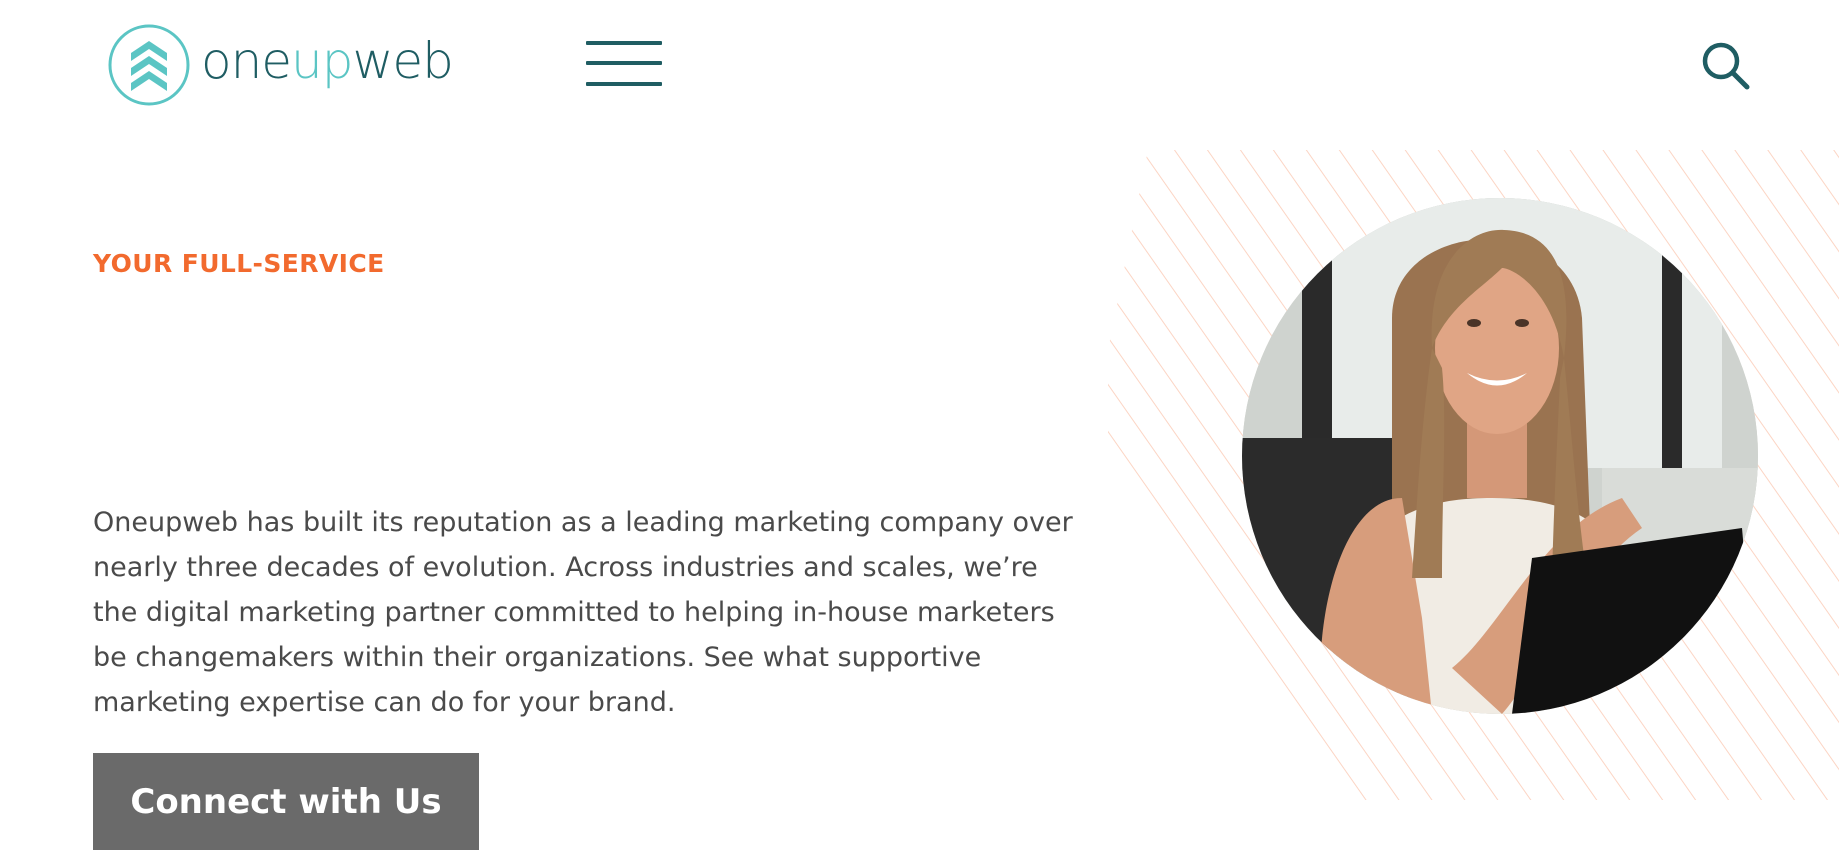  Describe the element at coordinates (322, 61) in the screenshot. I see `logo-text-up: up` at that location.